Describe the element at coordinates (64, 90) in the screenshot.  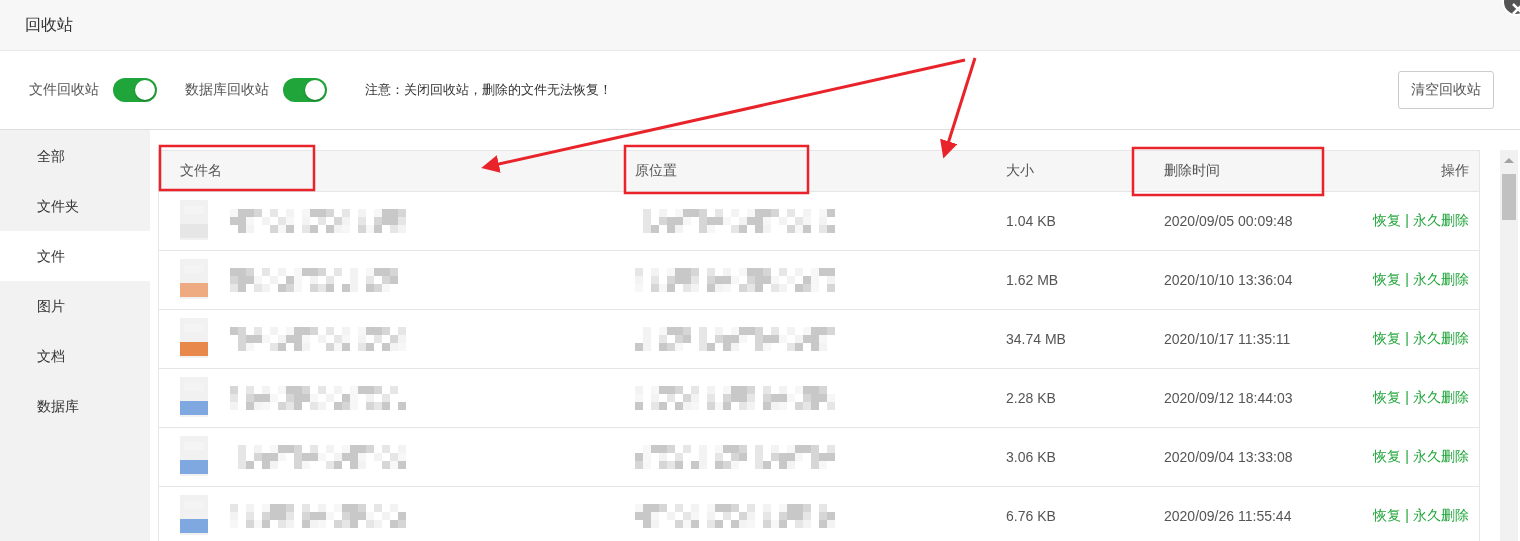
I see `toggle-label: 文件回收站` at that location.